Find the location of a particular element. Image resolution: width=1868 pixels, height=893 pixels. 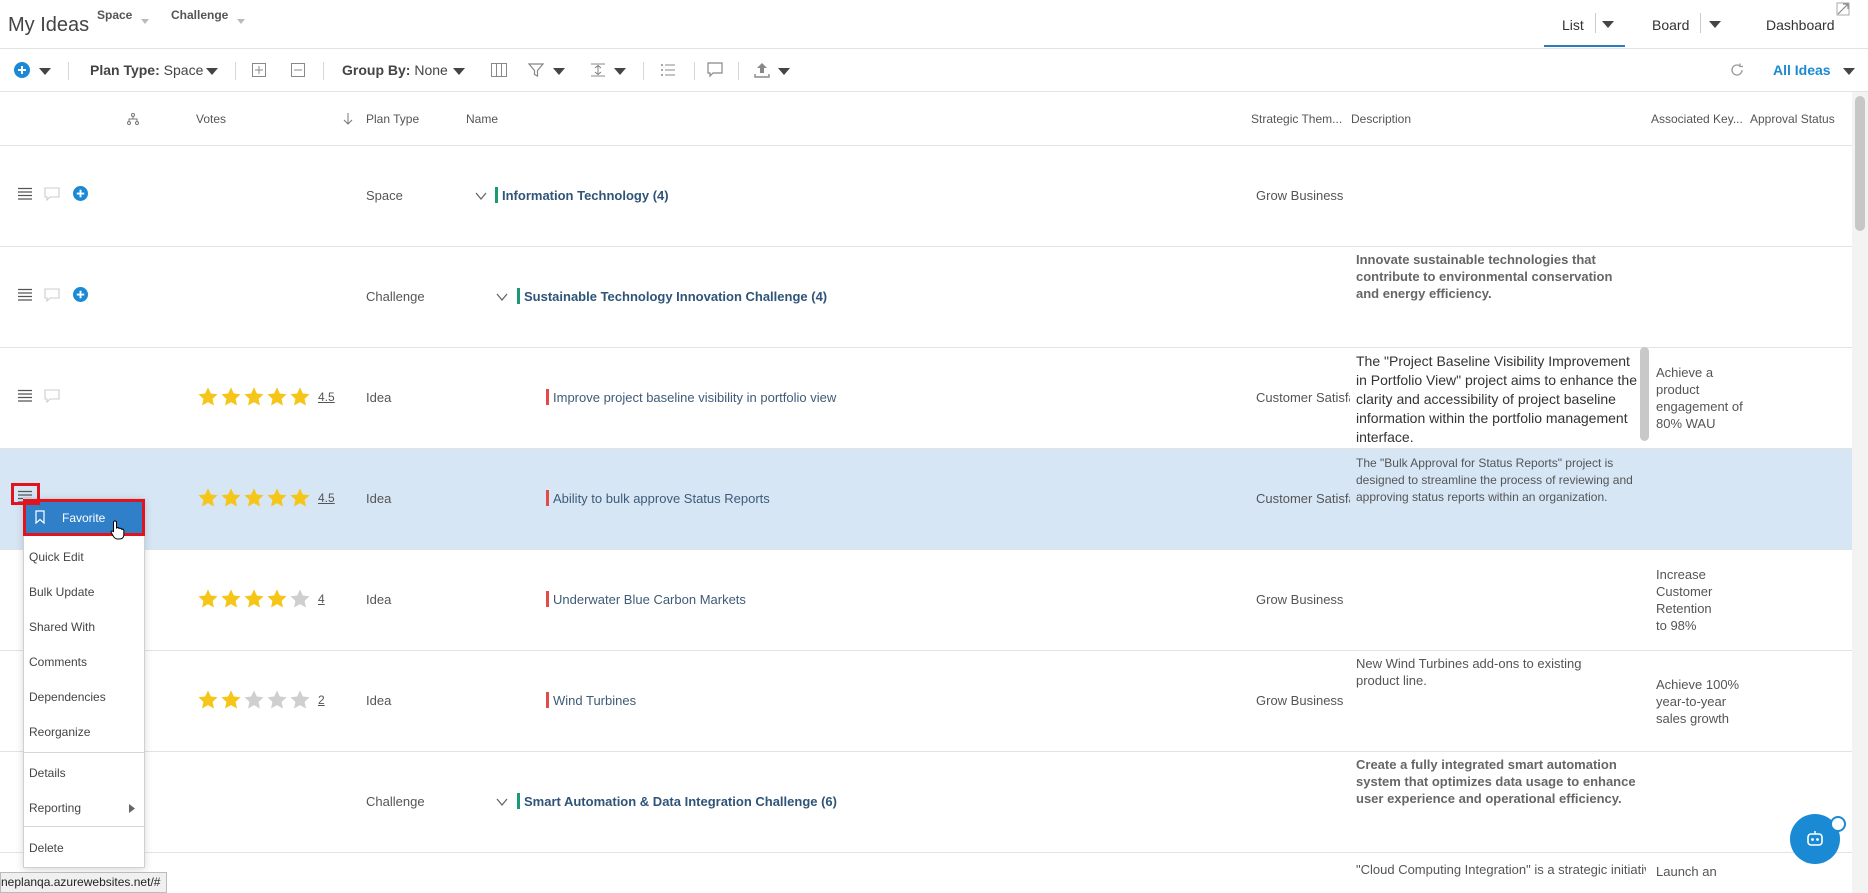

row-height-icon is located at coordinates (598, 70).